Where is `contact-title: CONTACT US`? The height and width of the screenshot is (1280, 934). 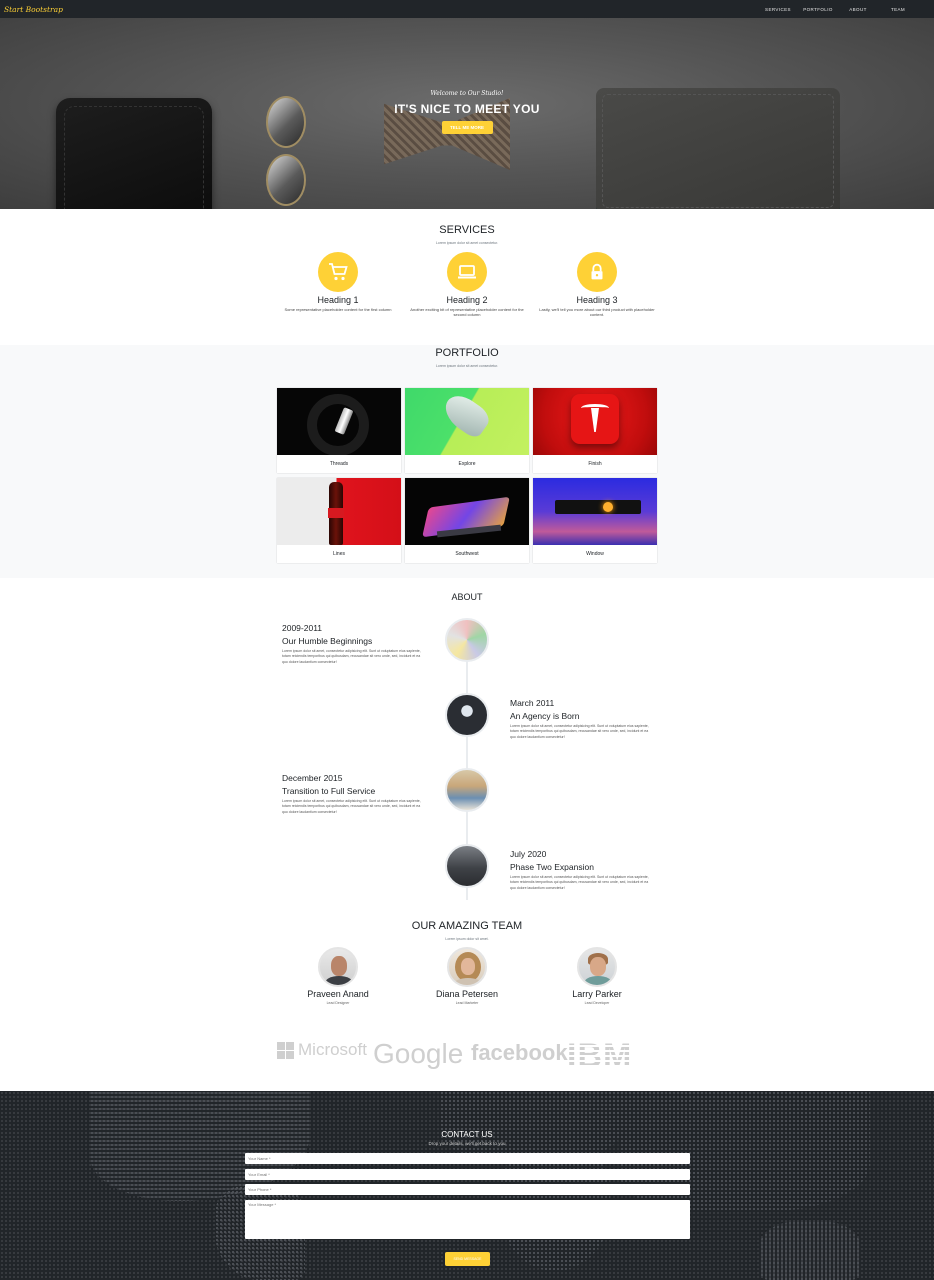 contact-title: CONTACT US is located at coordinates (467, 1134).